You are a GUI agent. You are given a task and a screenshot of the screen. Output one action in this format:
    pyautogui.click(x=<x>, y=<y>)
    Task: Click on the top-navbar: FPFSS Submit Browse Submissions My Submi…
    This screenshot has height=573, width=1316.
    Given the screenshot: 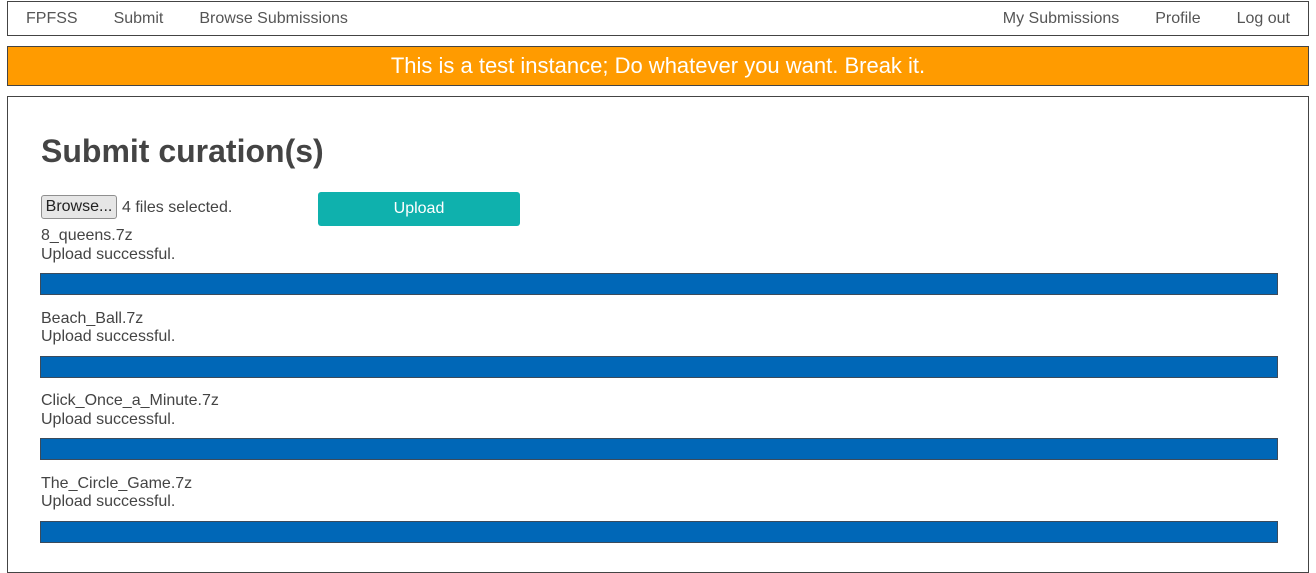 What is the action you would take?
    pyautogui.click(x=658, y=18)
    